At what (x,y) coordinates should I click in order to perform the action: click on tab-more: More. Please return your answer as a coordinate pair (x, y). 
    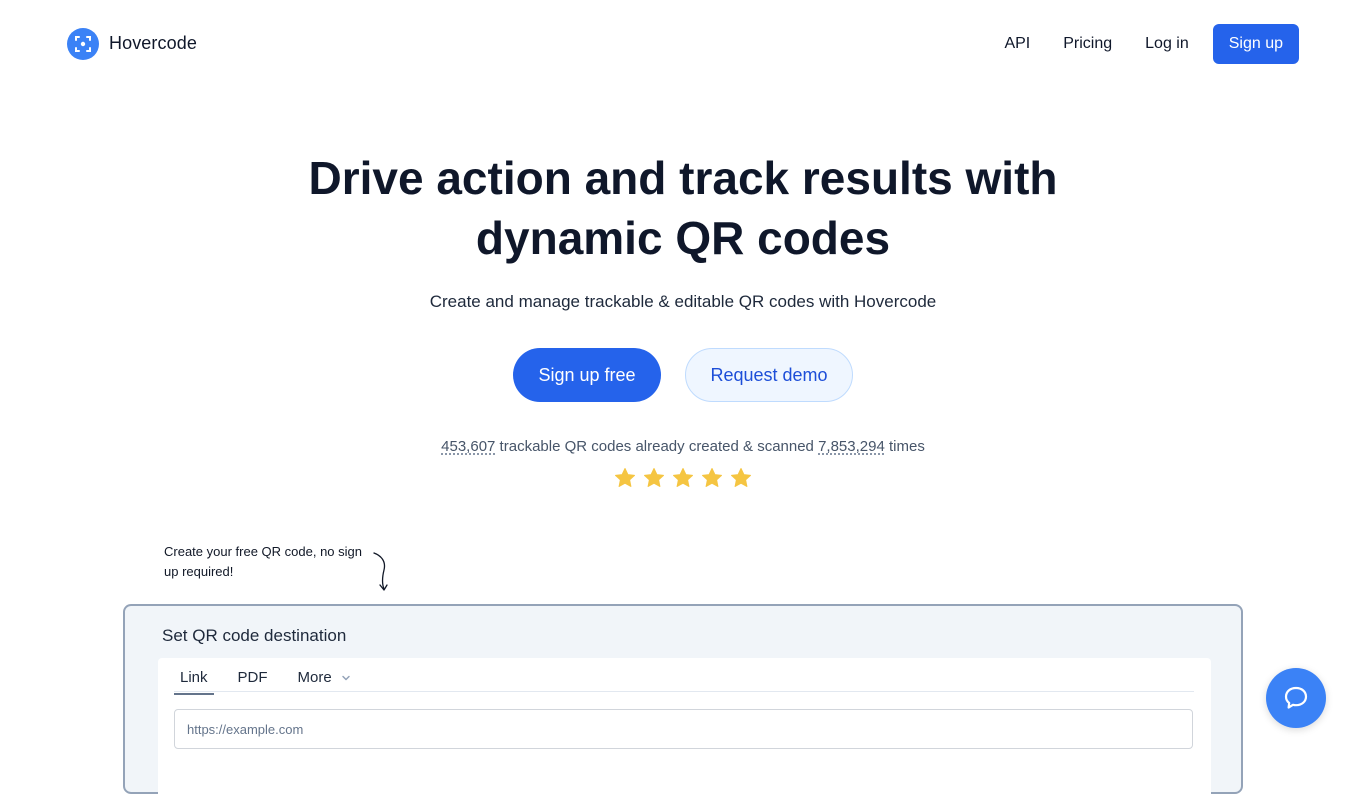
    Looking at the image, I should click on (325, 678).